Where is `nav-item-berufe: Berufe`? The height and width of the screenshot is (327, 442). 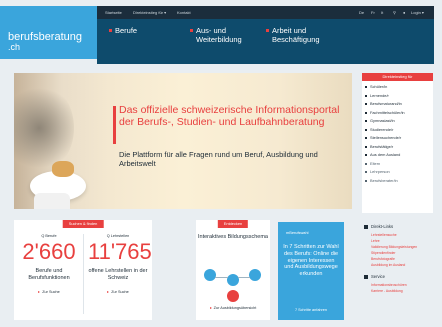
nav-item-berufe: Berufe is located at coordinates (137, 30).